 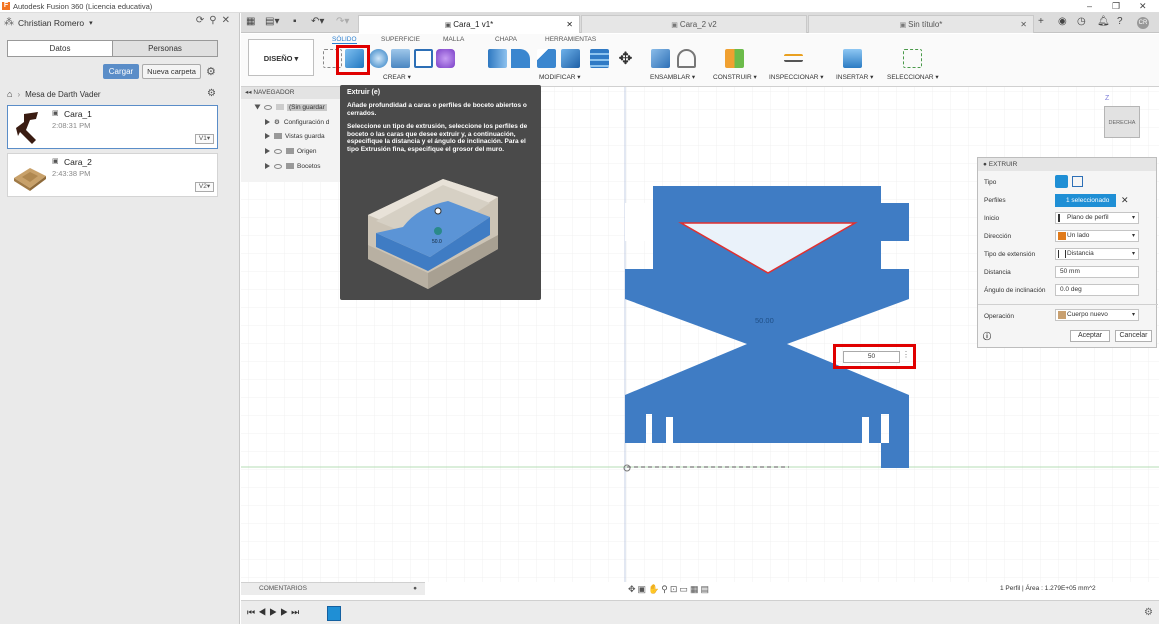 I want to click on pattern-icon, so click(x=423, y=58).